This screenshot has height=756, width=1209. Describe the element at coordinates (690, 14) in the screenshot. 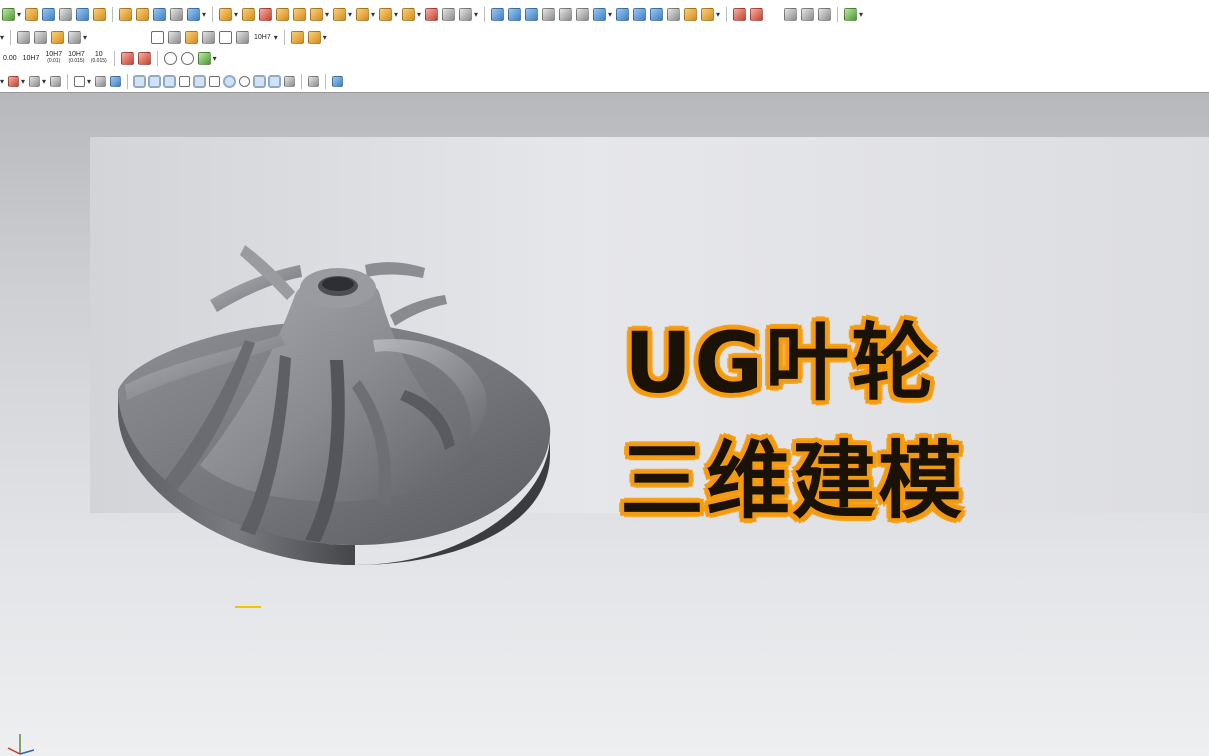

I see `patch-icon` at that location.